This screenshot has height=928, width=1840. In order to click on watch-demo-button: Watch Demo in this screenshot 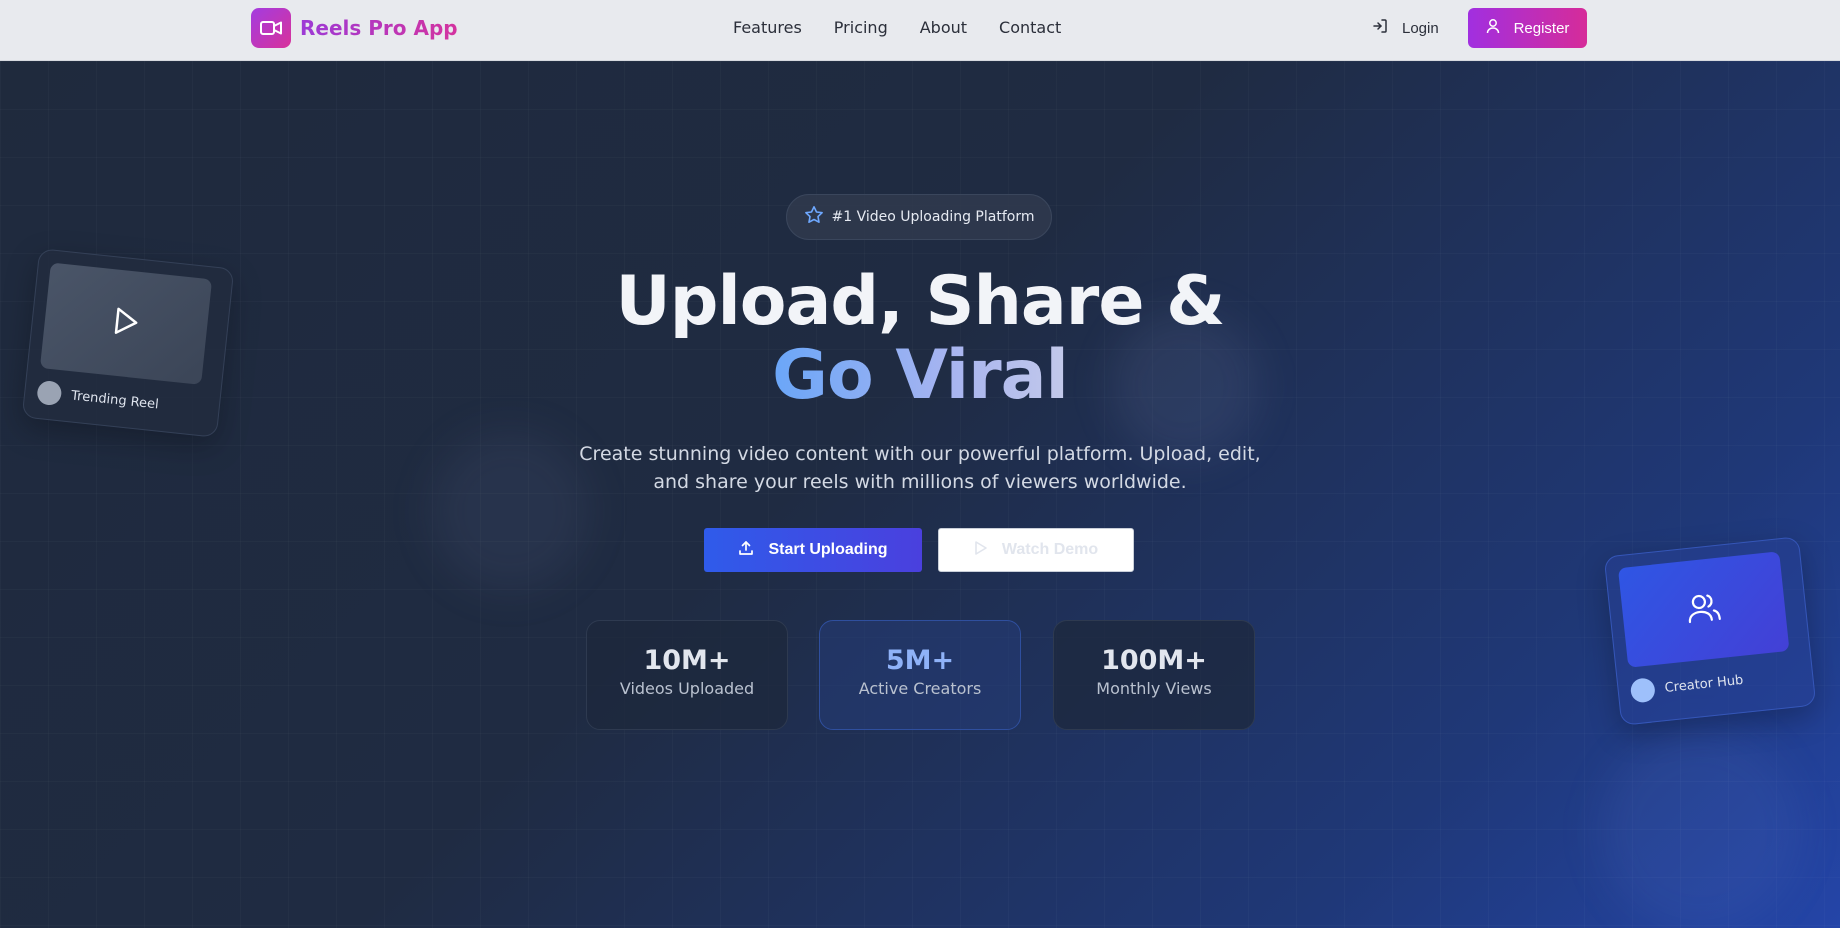, I will do `click(1036, 550)`.